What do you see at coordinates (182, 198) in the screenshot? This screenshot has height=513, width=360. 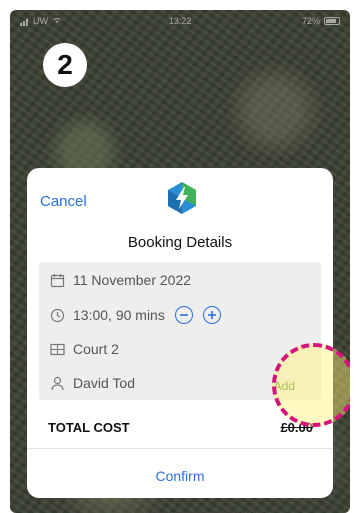 I see `app-logo-icon` at bounding box center [182, 198].